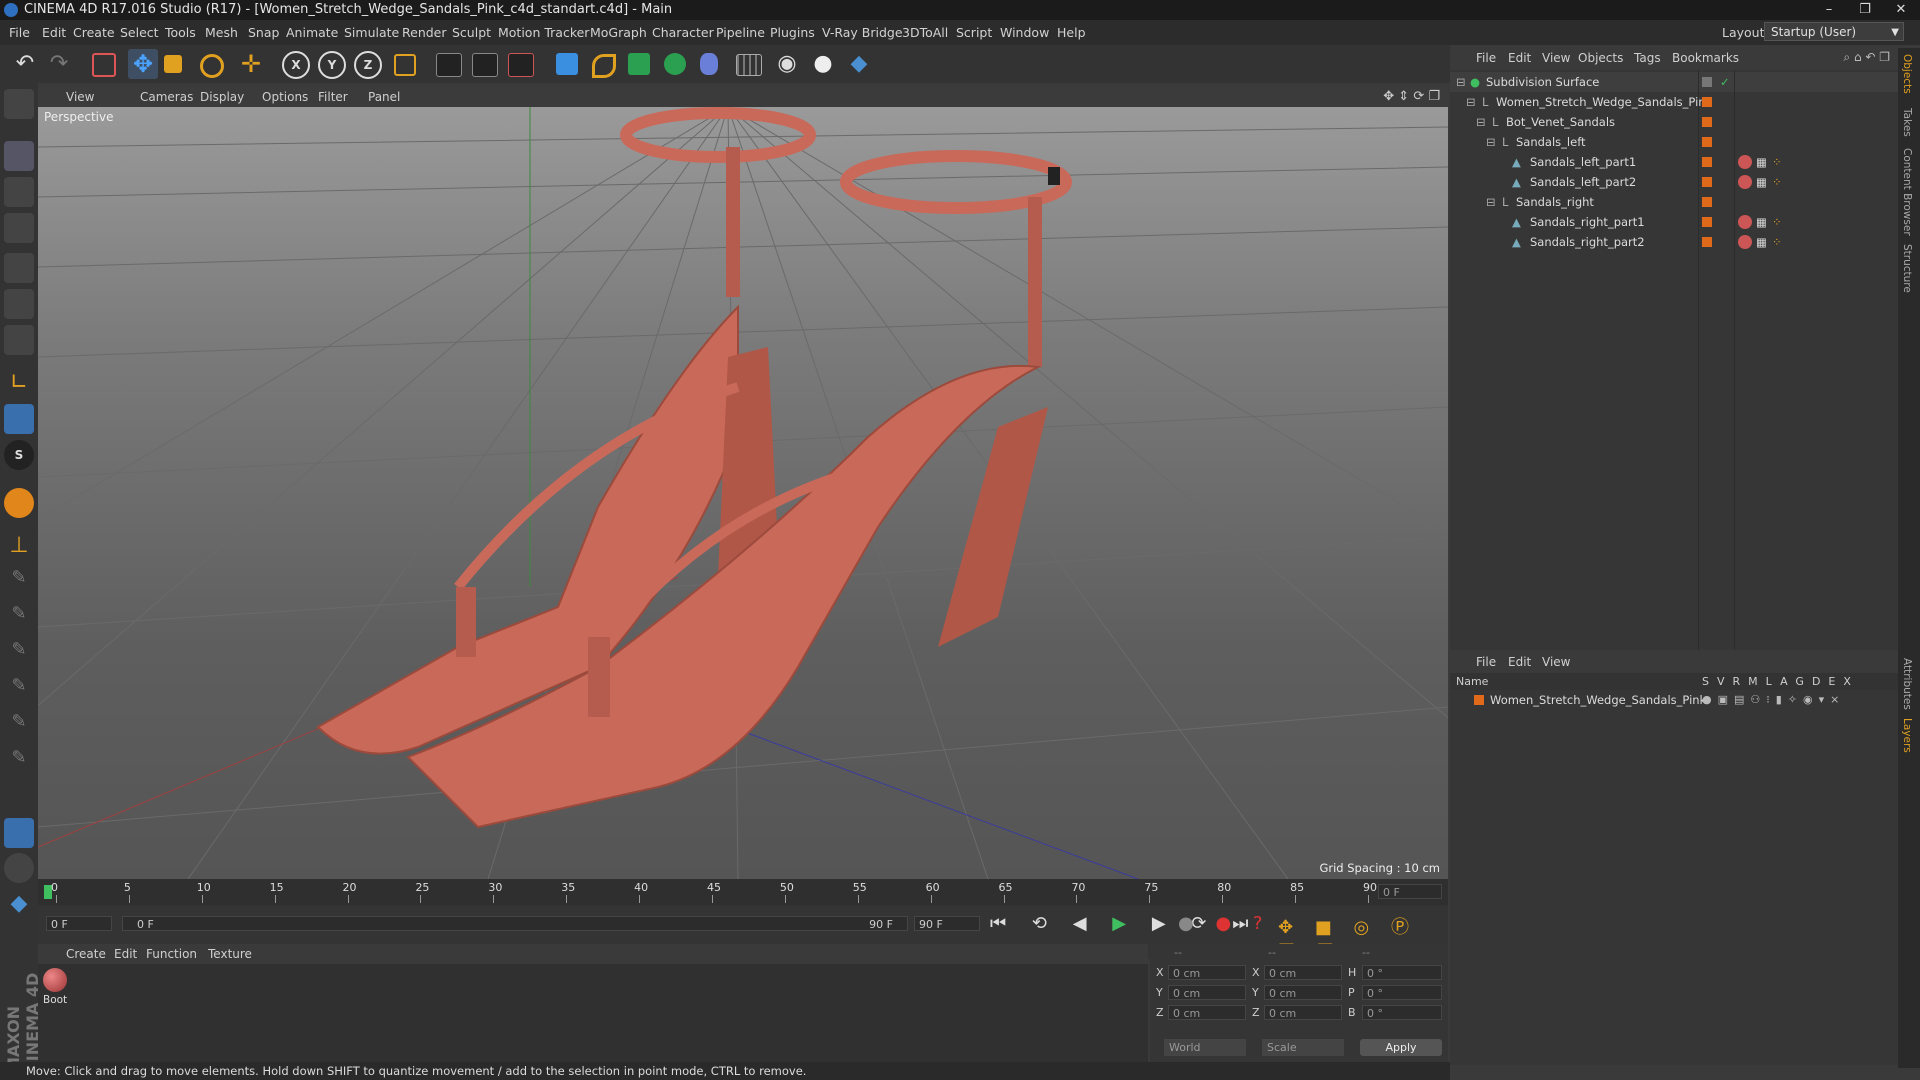 The image size is (1920, 1080). Describe the element at coordinates (618, 32) in the screenshot. I see `menu-mograph: MoGraph` at that location.